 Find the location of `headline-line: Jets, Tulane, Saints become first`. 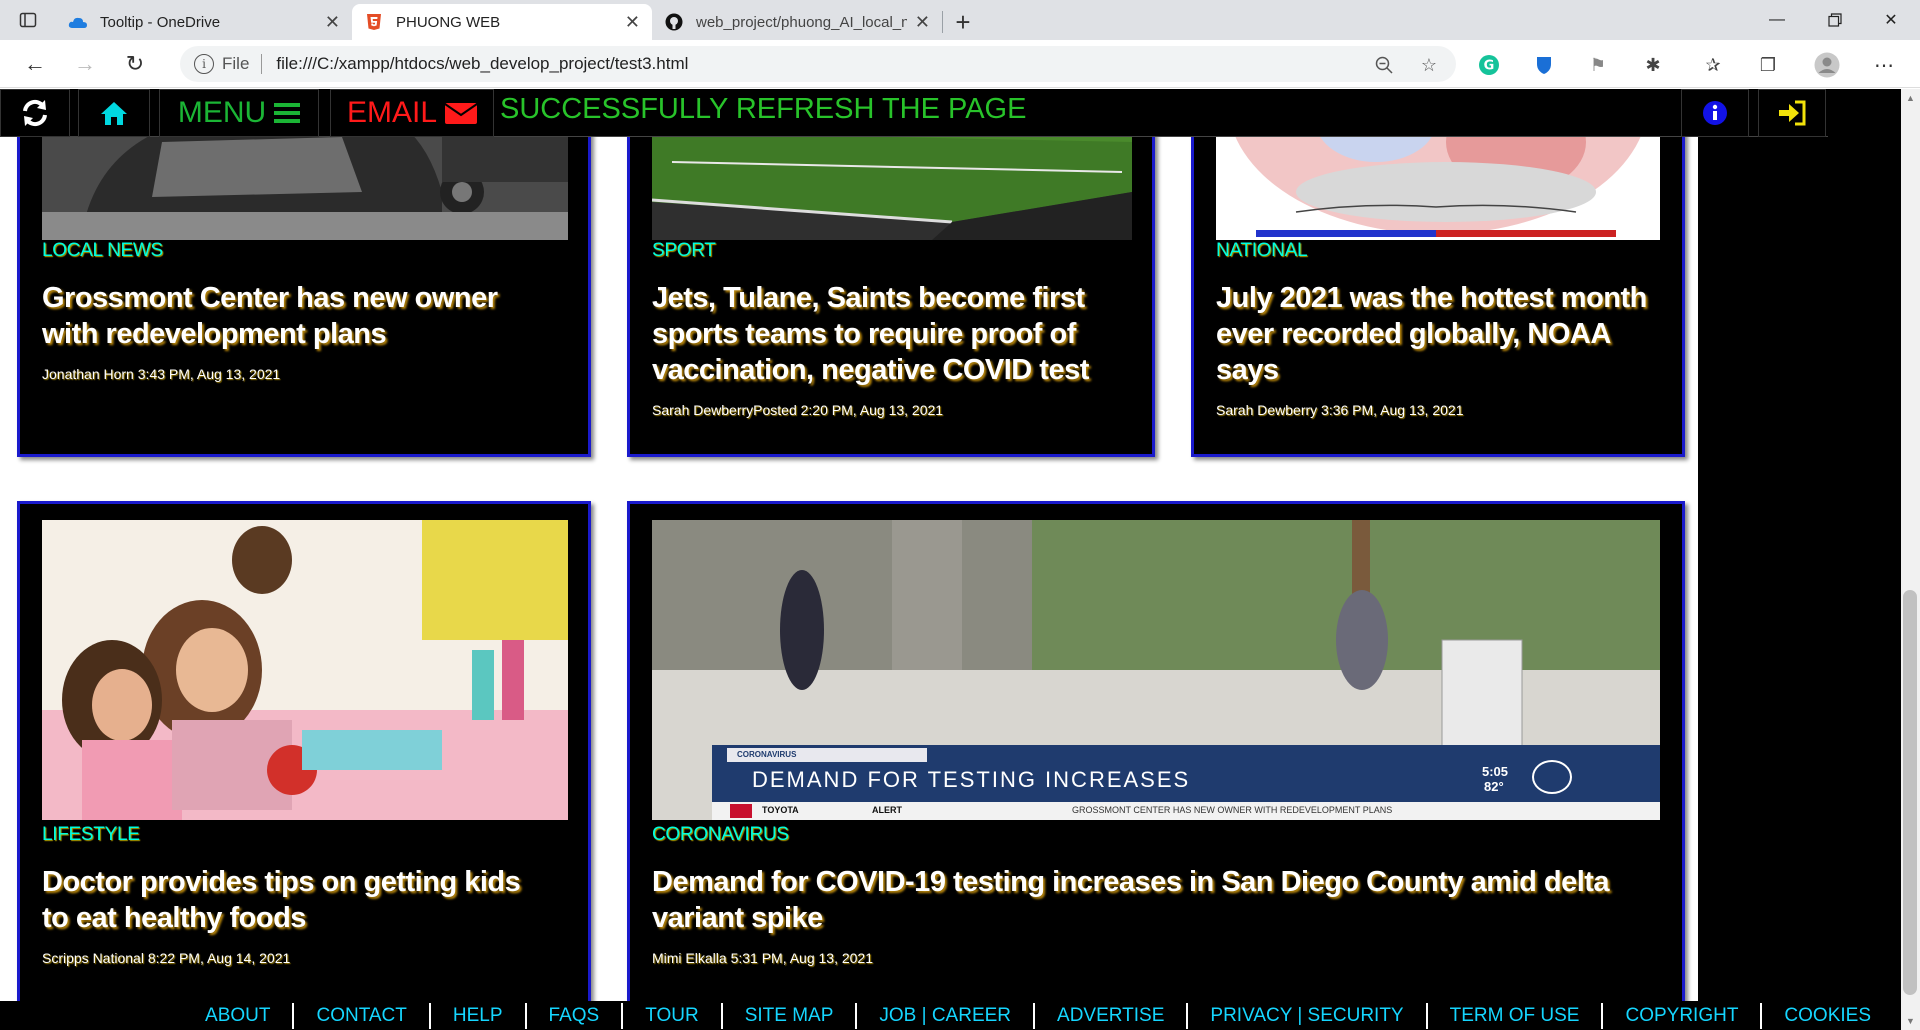

headline-line: Jets, Tulane, Saints become first is located at coordinates (868, 298).